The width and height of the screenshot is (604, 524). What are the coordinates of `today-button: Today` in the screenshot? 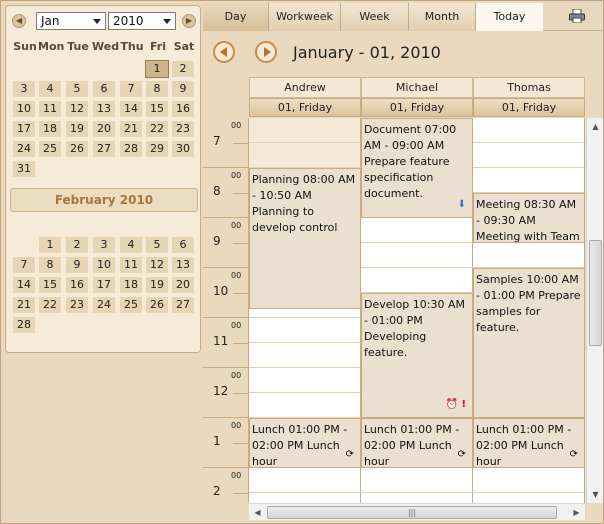 It's located at (509, 17).